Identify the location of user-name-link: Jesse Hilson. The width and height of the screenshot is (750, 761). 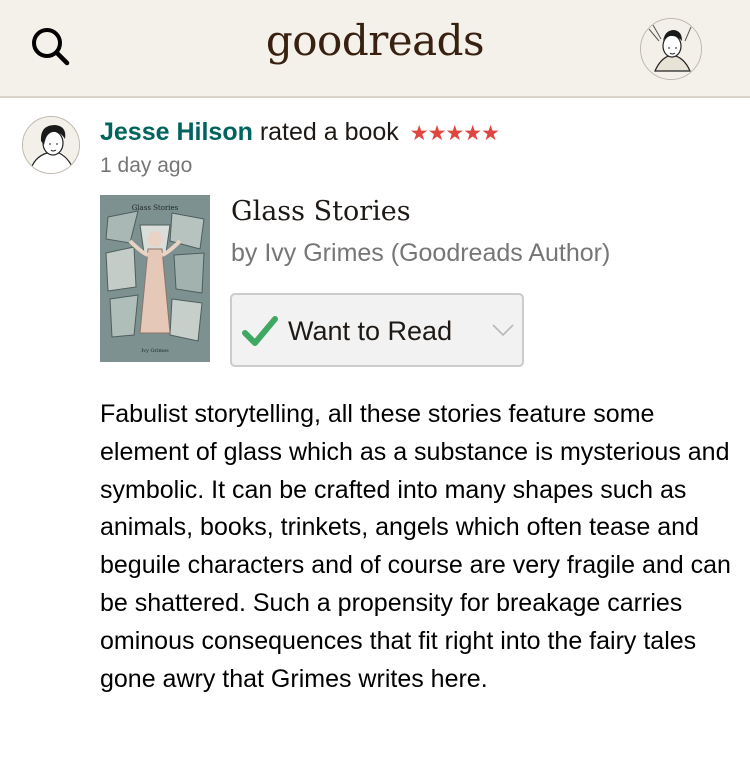
(176, 132).